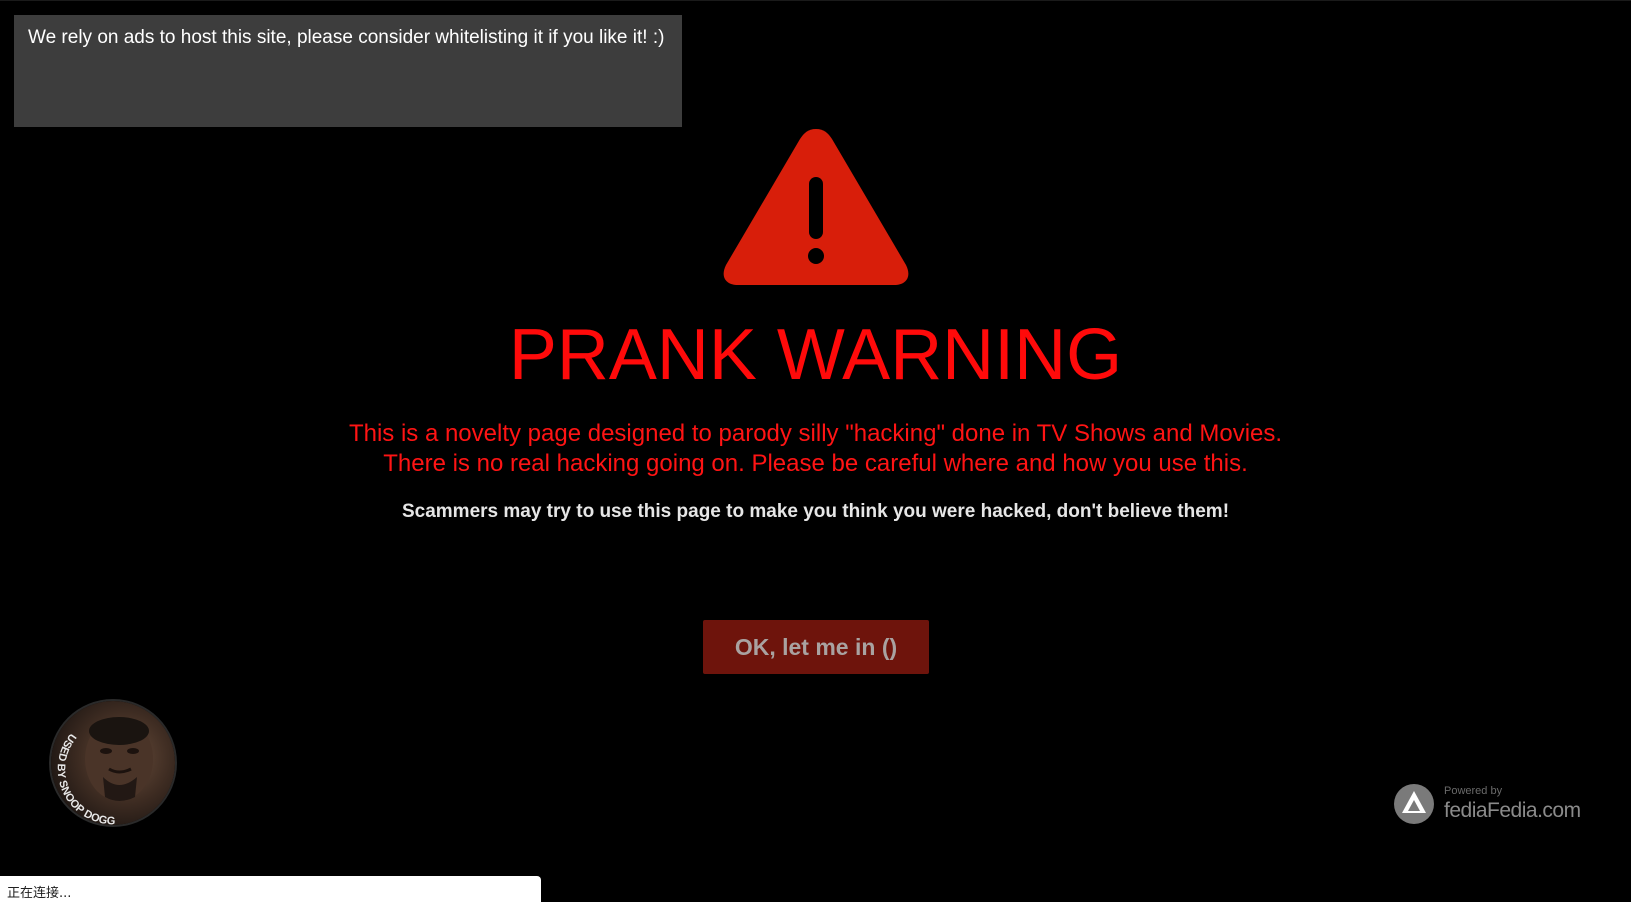 The width and height of the screenshot is (1631, 902). Describe the element at coordinates (1473, 791) in the screenshot. I see `powered-by-label: Powered by` at that location.